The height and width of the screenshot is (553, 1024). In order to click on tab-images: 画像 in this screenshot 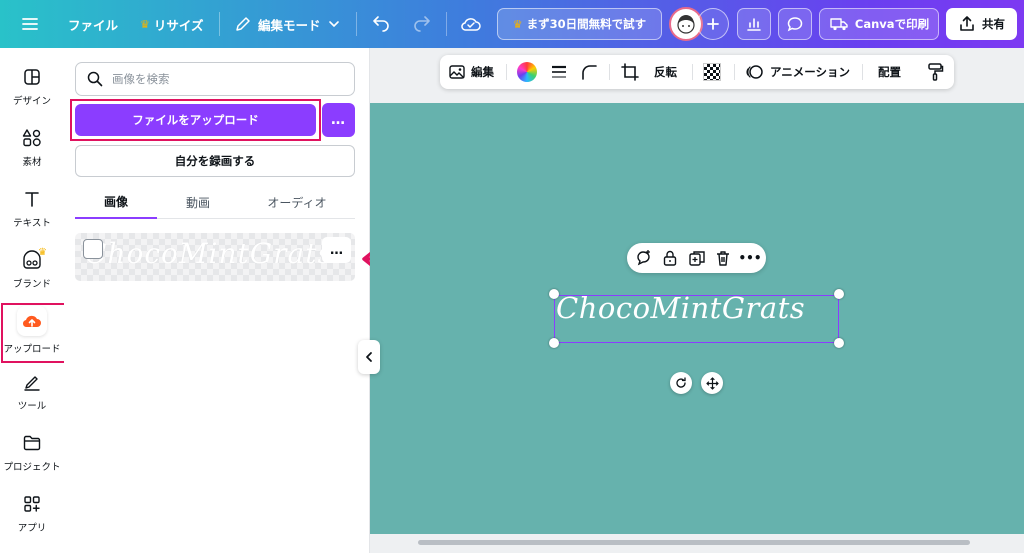, I will do `click(116, 202)`.